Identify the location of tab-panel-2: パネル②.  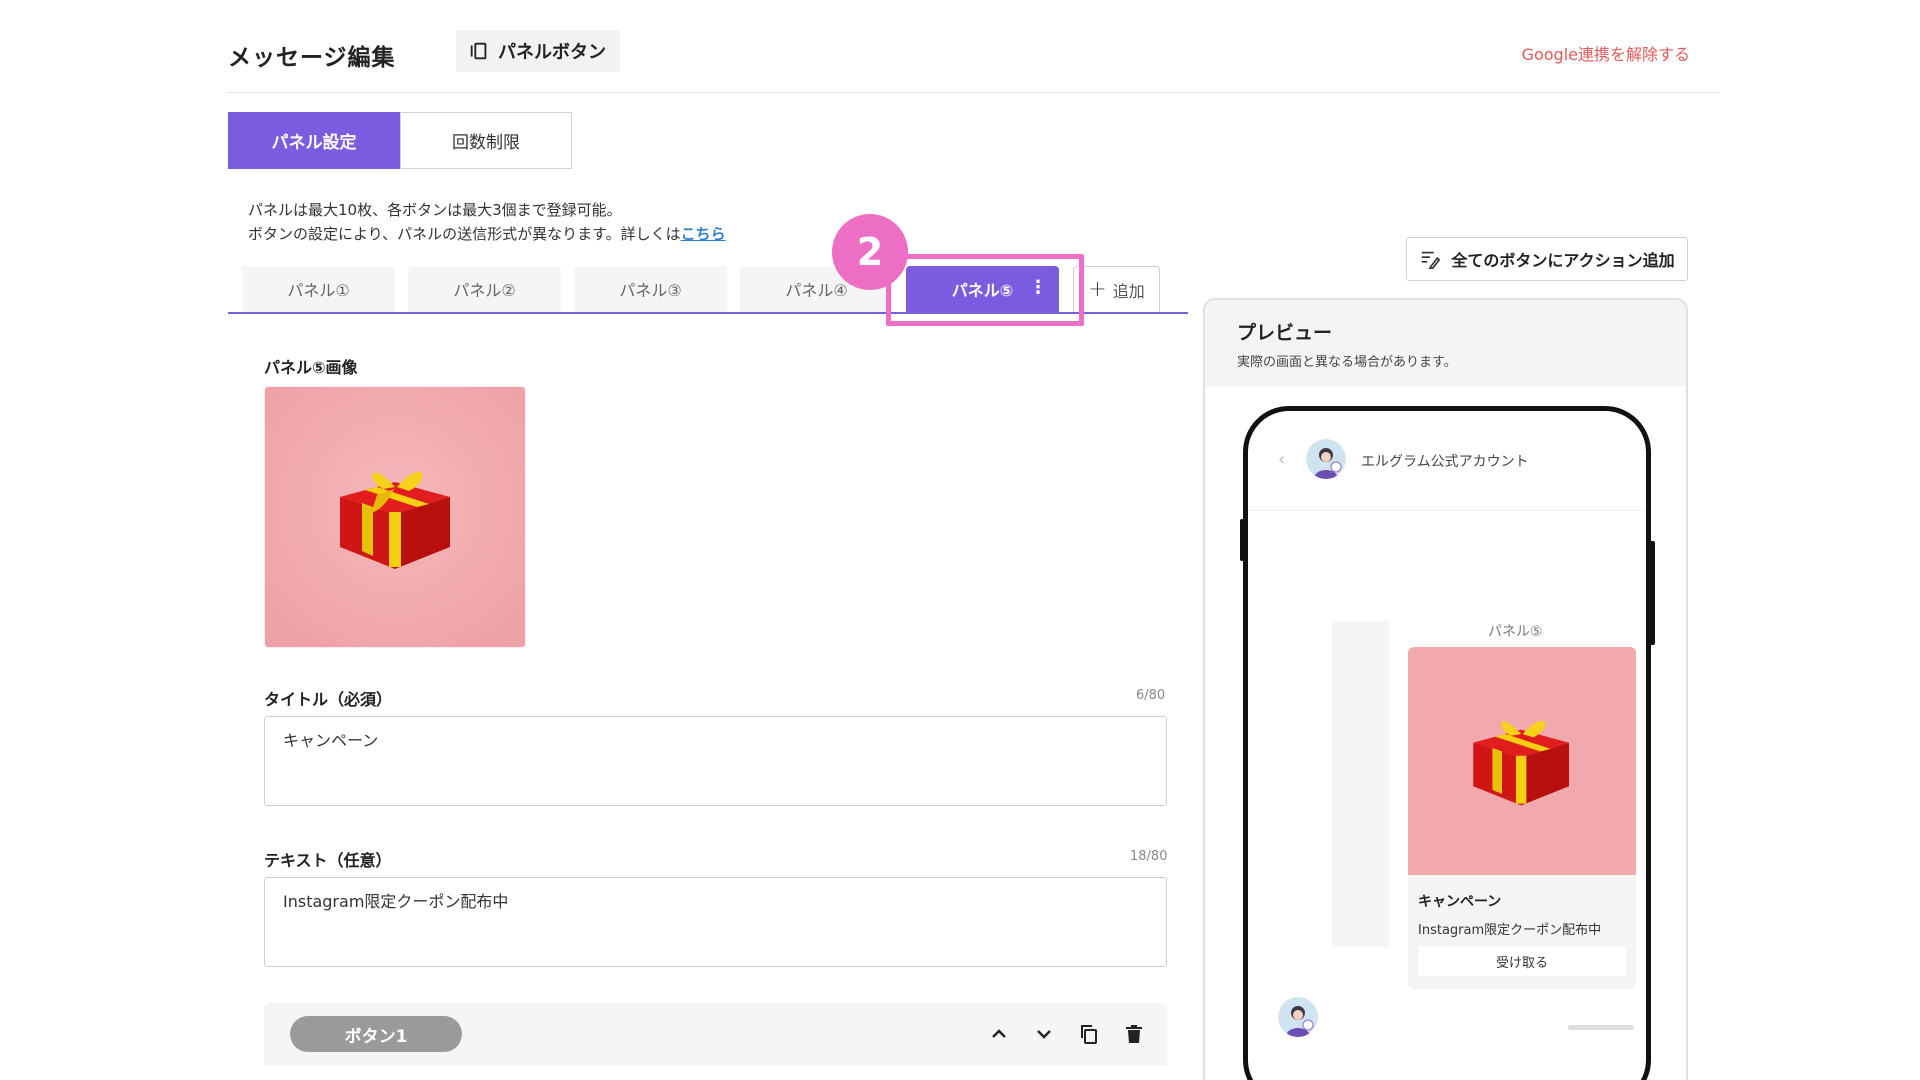
(484, 289).